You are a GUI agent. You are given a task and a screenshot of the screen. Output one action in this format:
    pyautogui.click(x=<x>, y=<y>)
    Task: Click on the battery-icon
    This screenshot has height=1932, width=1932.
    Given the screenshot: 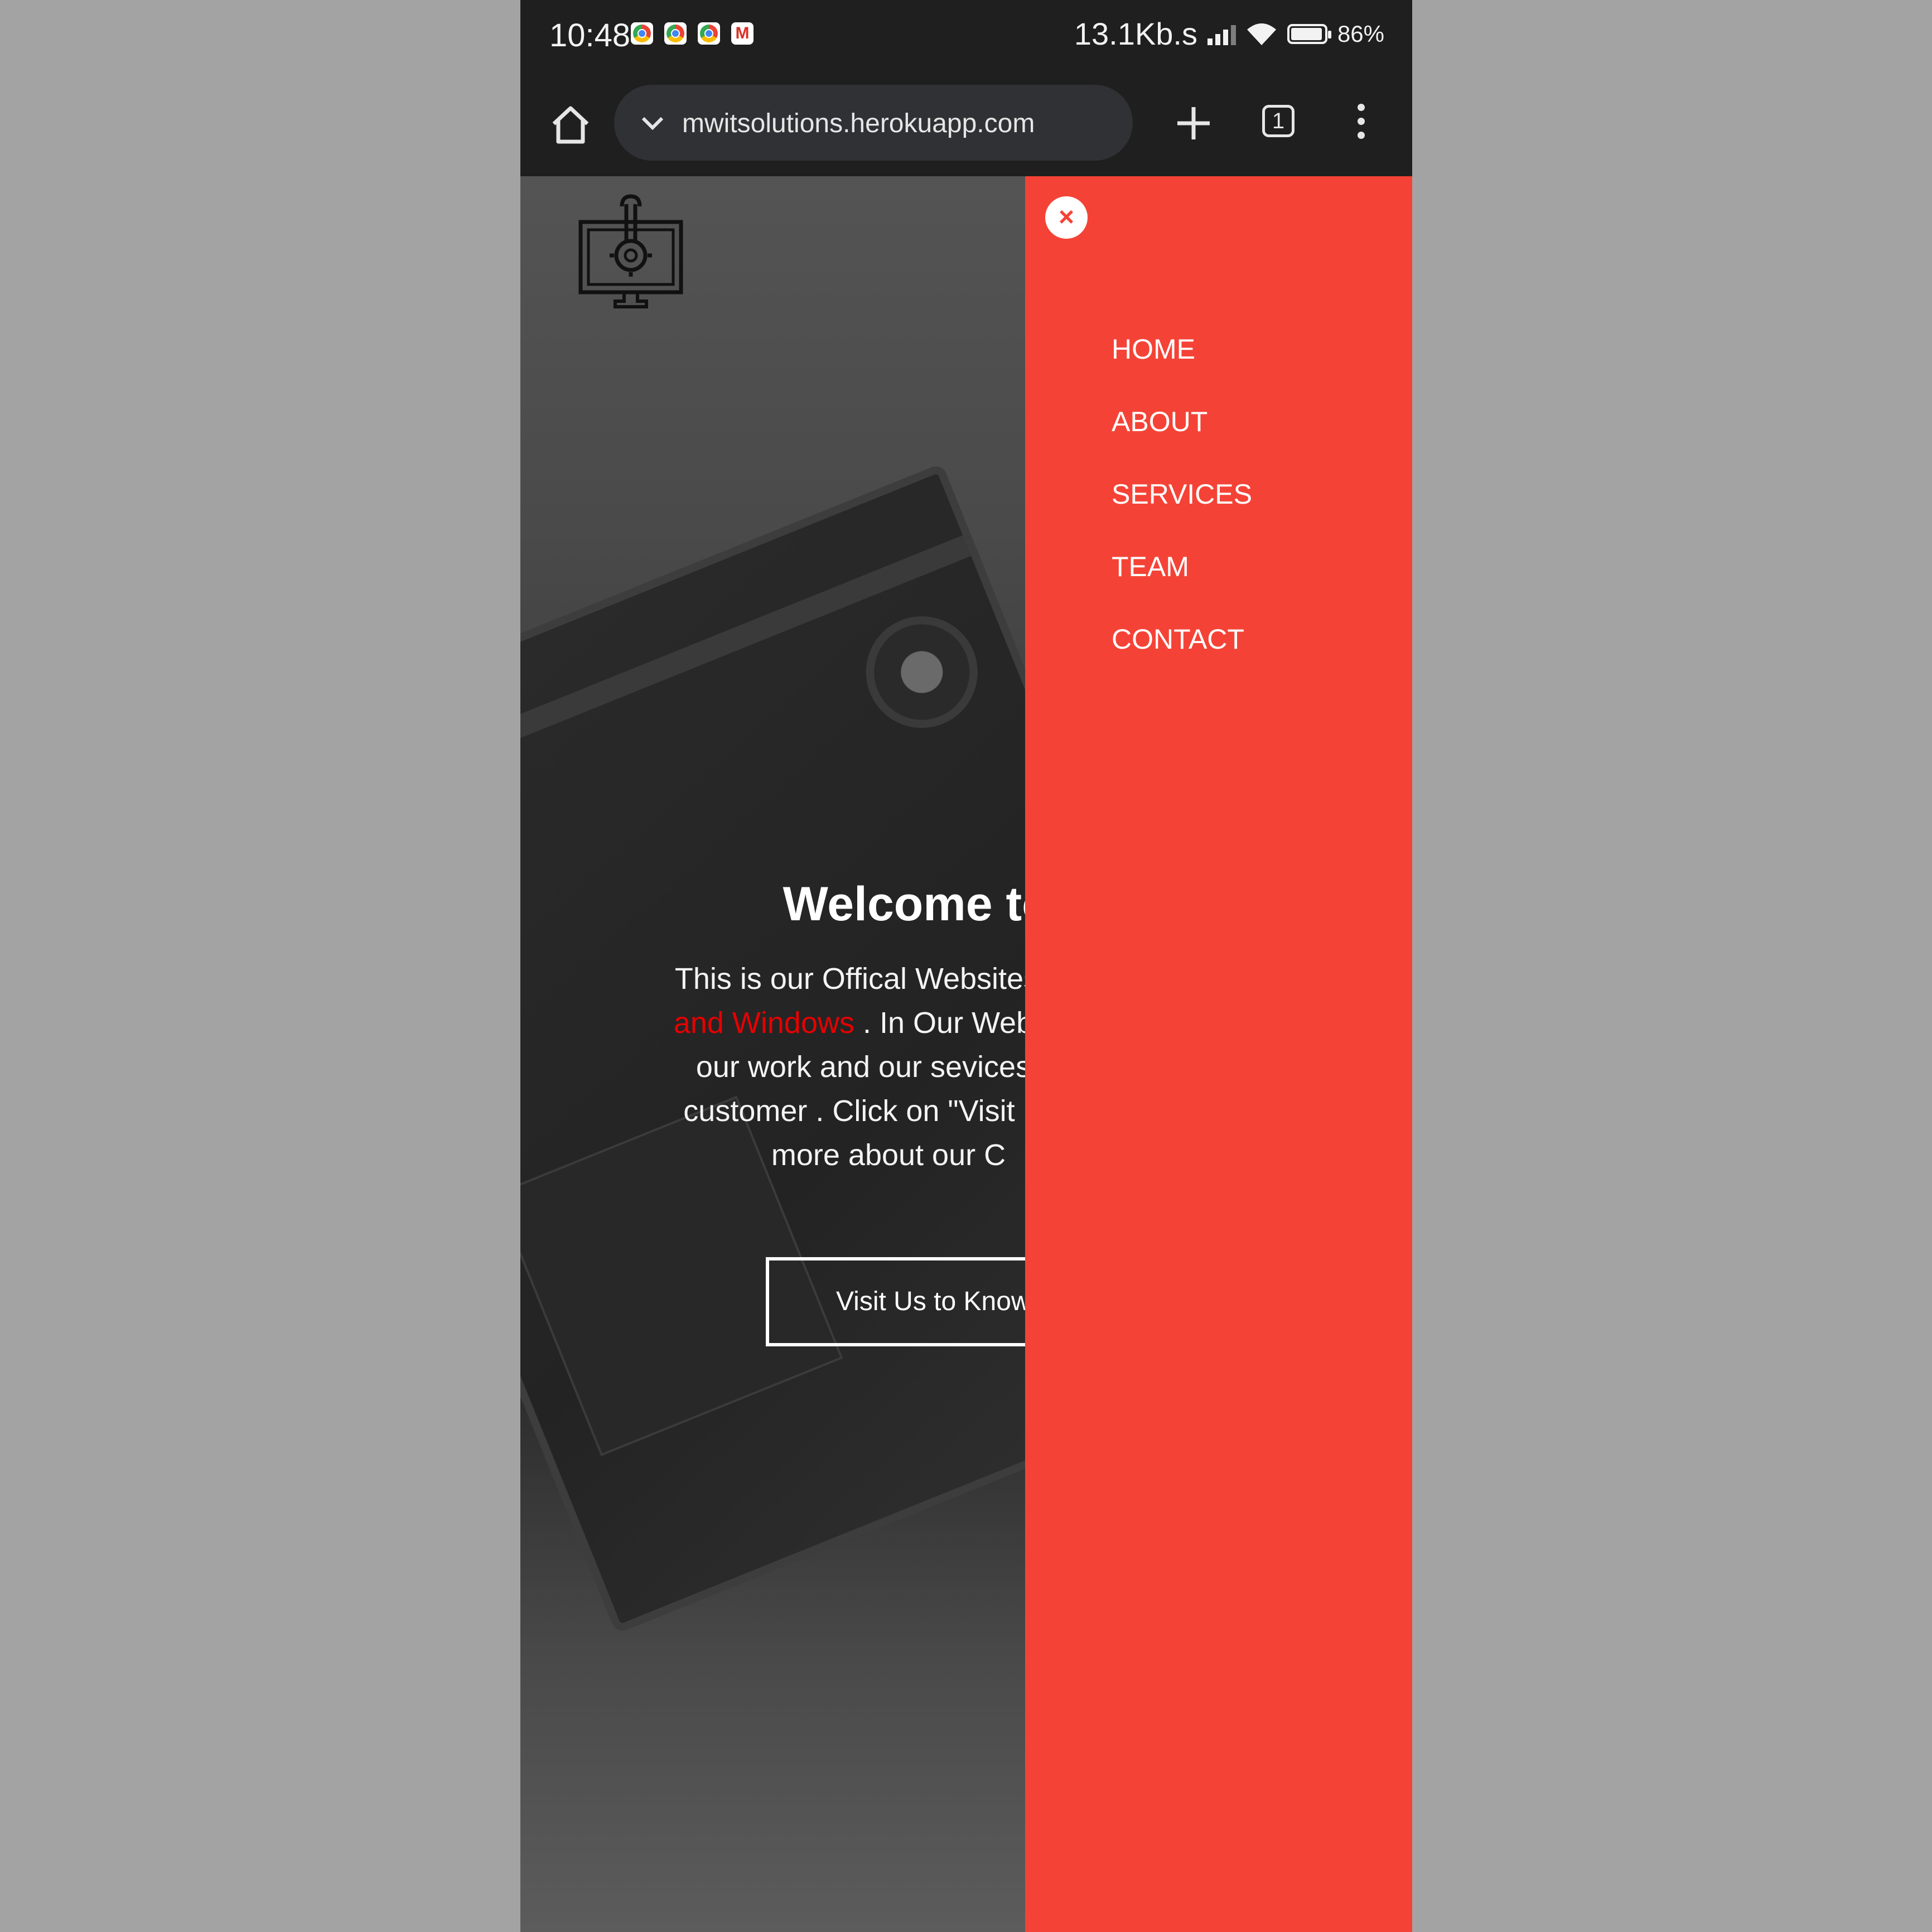 What is the action you would take?
    pyautogui.click(x=1309, y=33)
    